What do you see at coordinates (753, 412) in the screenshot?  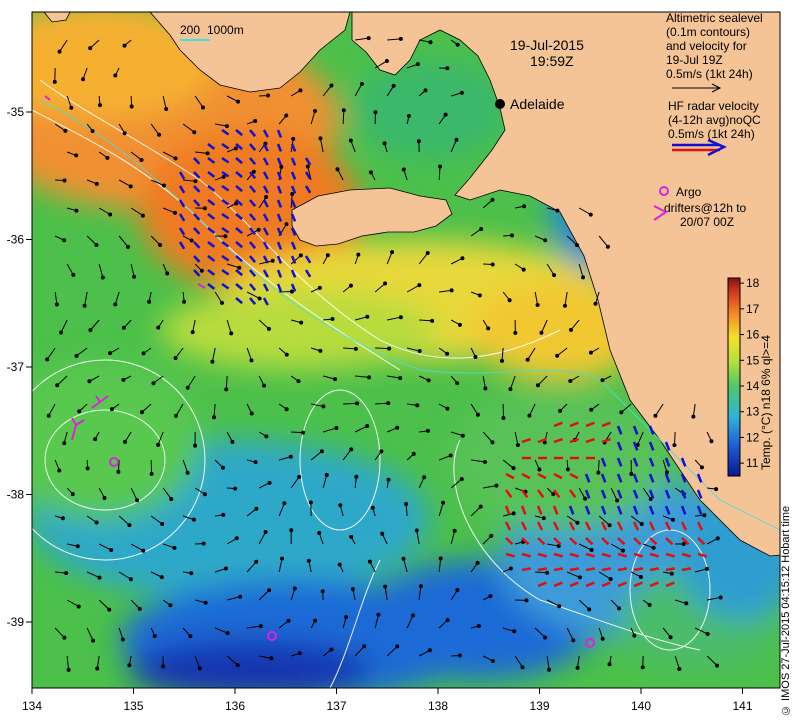 I see `colorbar-tick-label: 13` at bounding box center [753, 412].